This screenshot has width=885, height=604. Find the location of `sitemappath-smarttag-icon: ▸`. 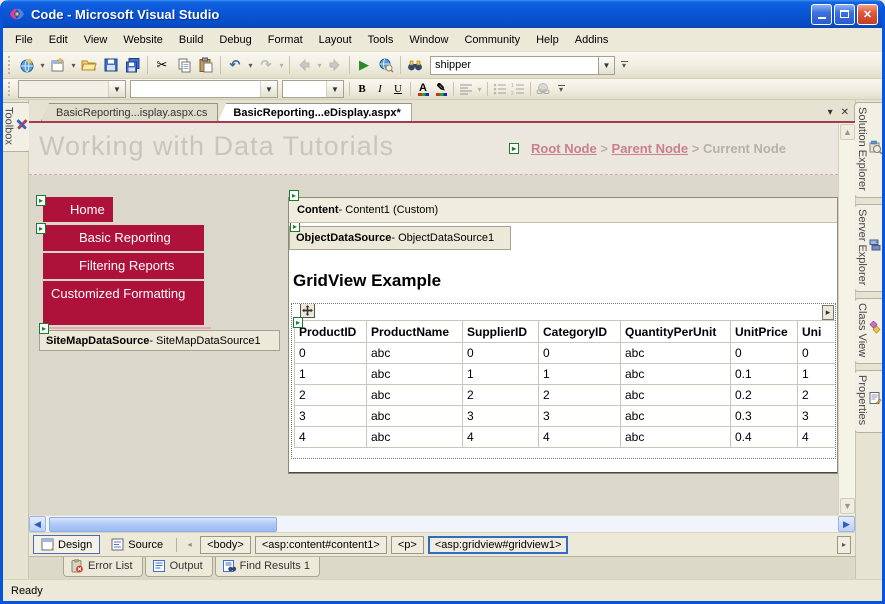

sitemappath-smarttag-icon: ▸ is located at coordinates (513, 148).